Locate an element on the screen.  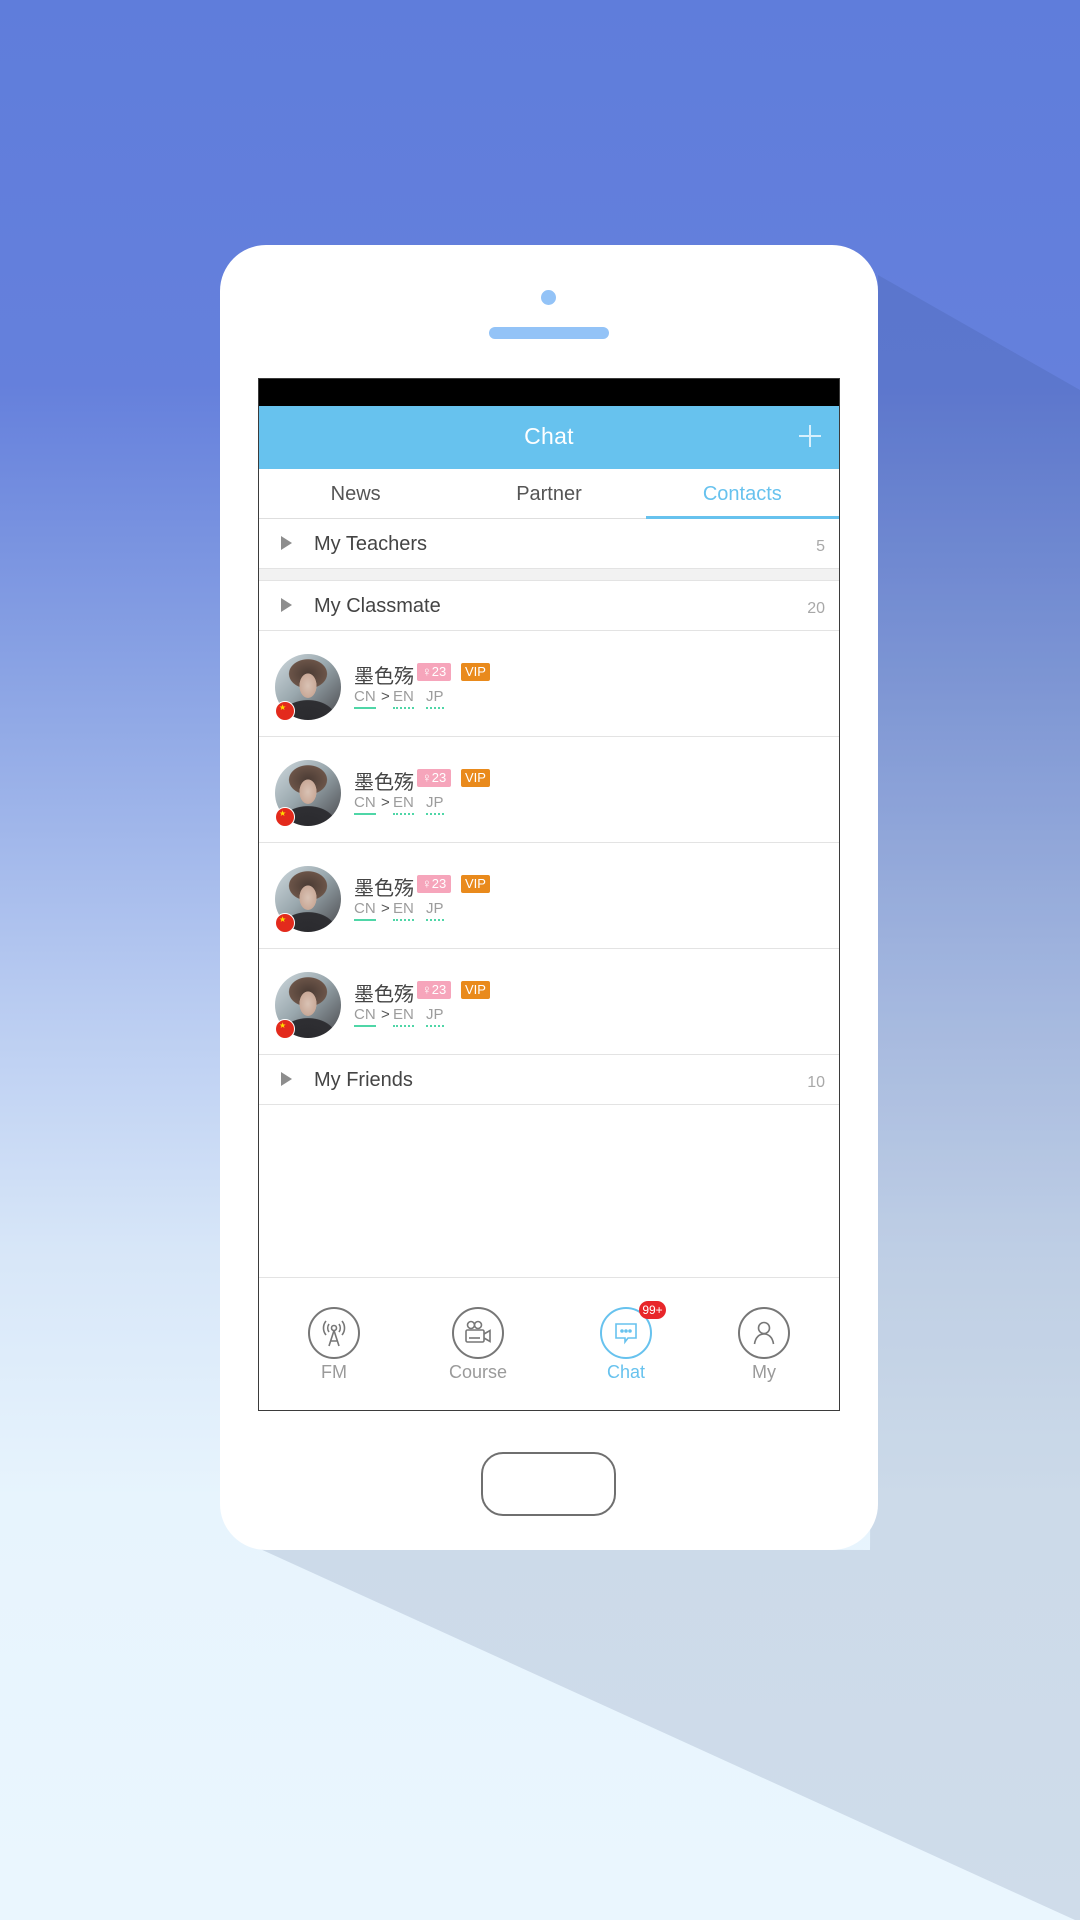
tab-bar: News Partner Contacts is located at coordinates (549, 494).